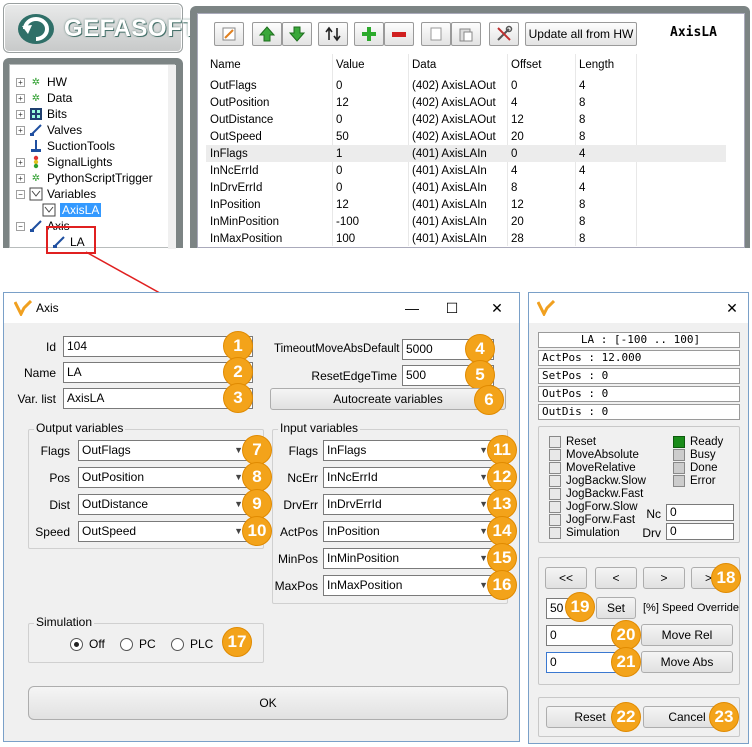 The width and height of the screenshot is (752, 747). Describe the element at coordinates (408, 585) in the screenshot. I see `in-maxpos-select: InMaxPosition ▼` at that location.